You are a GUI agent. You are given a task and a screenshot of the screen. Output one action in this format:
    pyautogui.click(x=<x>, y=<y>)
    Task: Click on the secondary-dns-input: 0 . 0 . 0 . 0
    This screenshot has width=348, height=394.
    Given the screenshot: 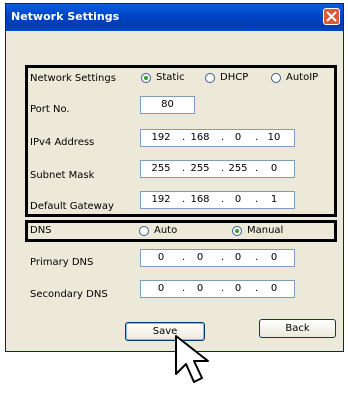 What is the action you would take?
    pyautogui.click(x=217, y=289)
    